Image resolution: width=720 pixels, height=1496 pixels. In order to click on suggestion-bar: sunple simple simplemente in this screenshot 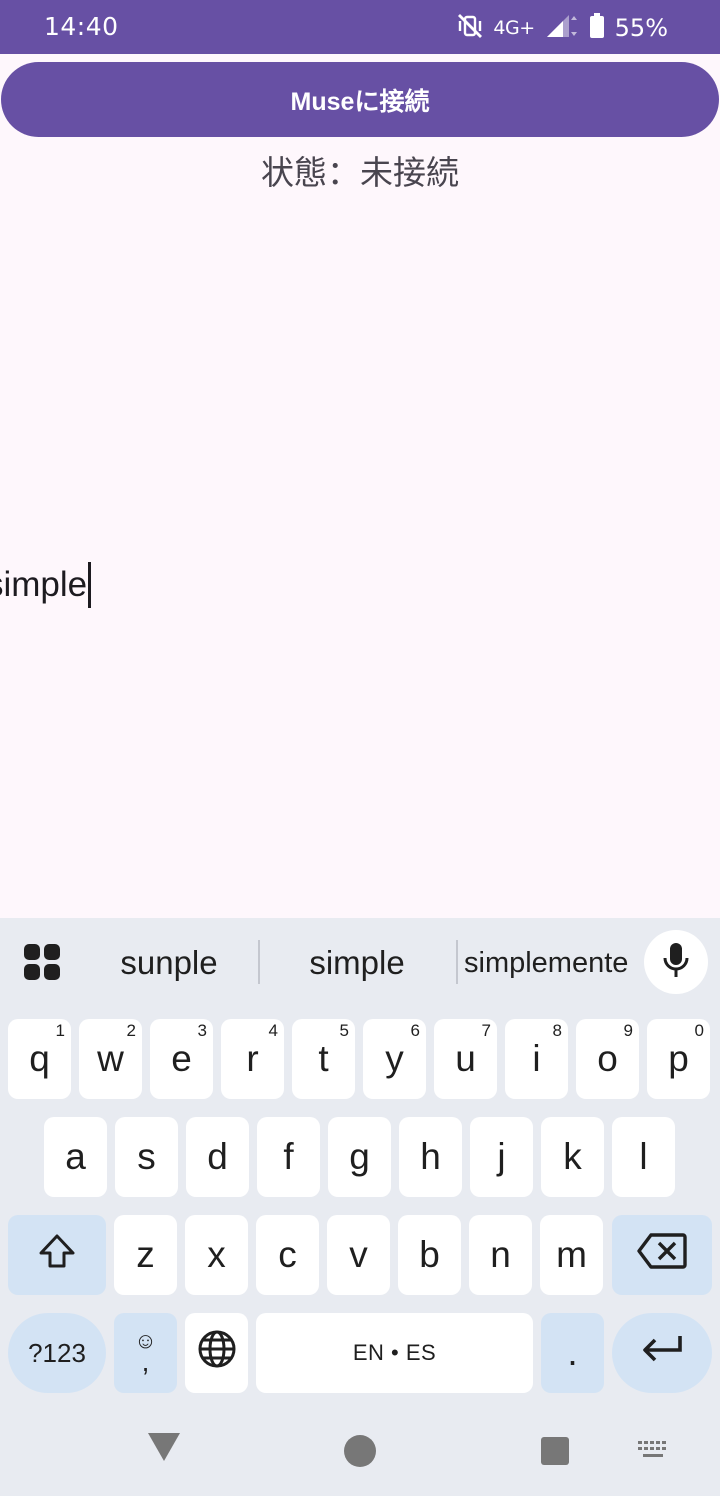, I will do `click(360, 964)`.